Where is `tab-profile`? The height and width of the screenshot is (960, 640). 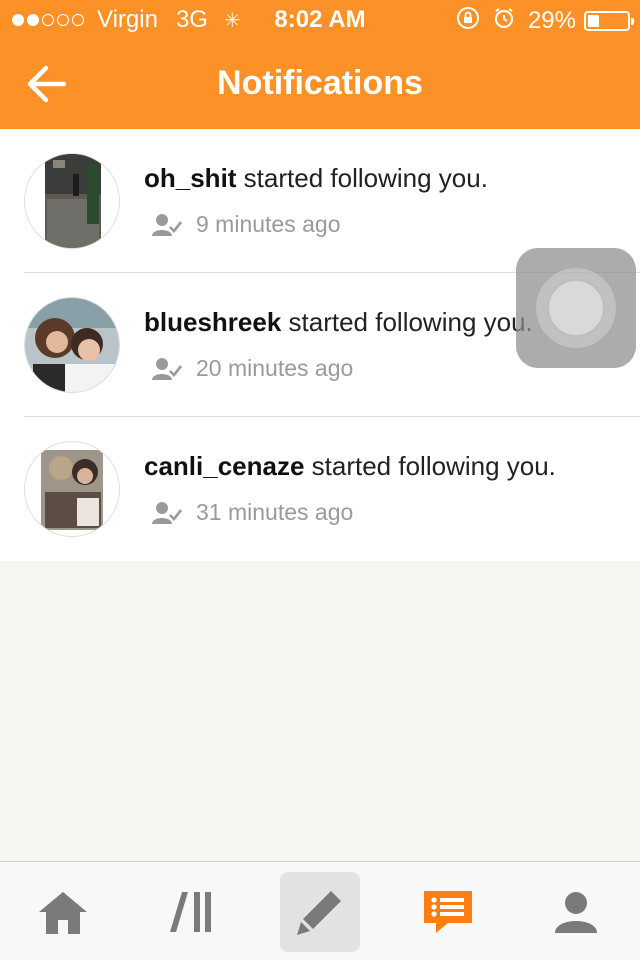 tab-profile is located at coordinates (576, 912).